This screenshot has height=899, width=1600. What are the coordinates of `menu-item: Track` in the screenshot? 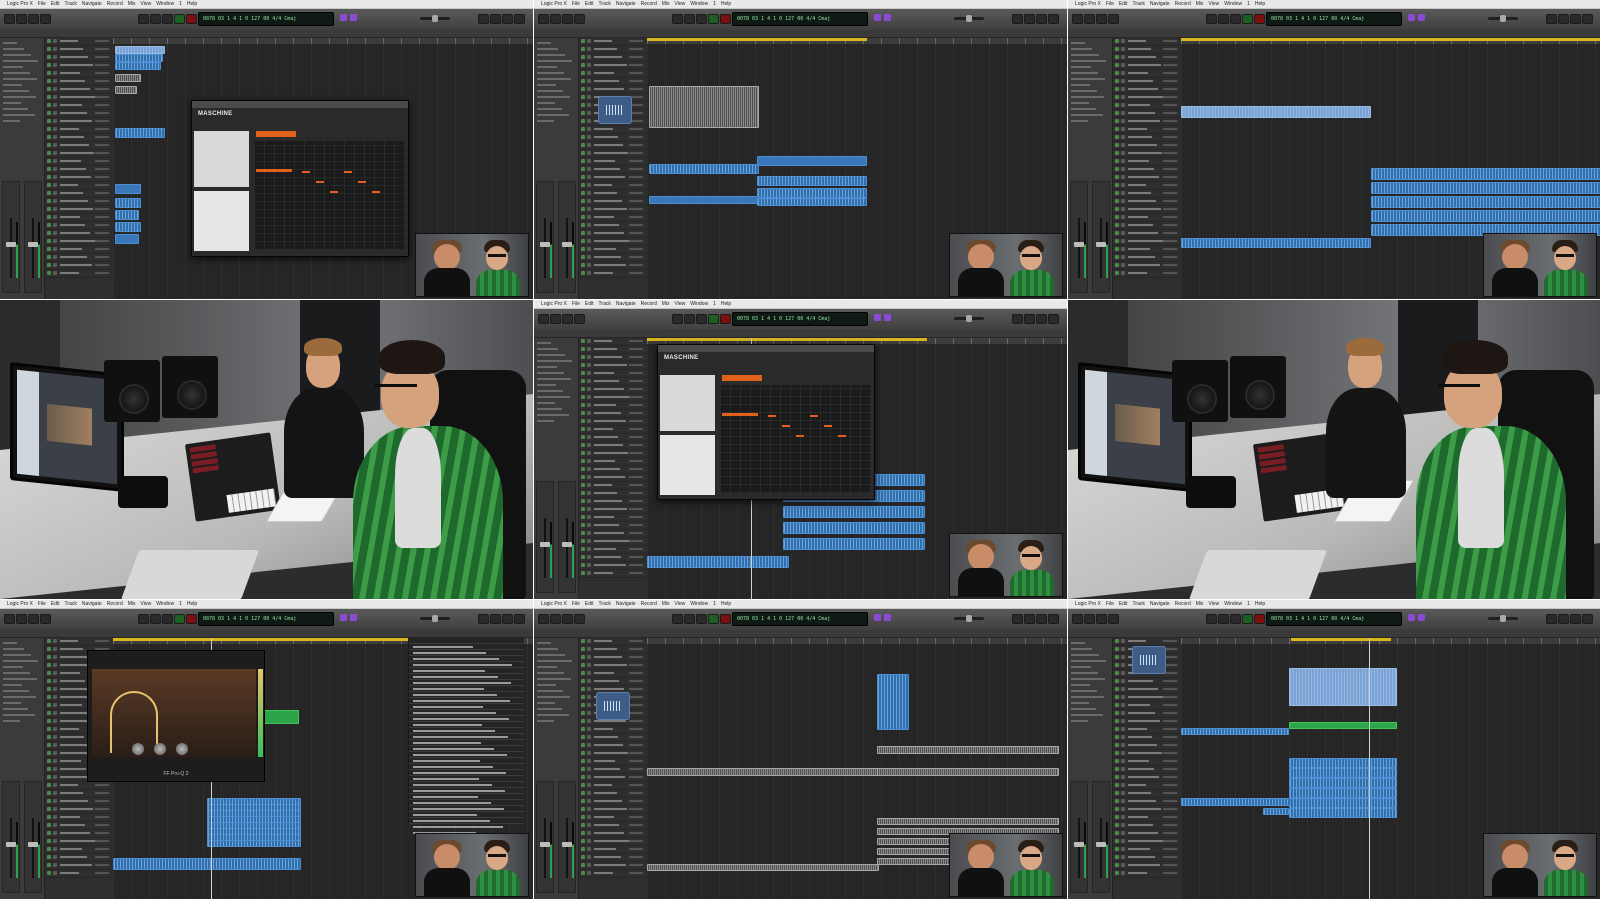 It's located at (1139, 604).